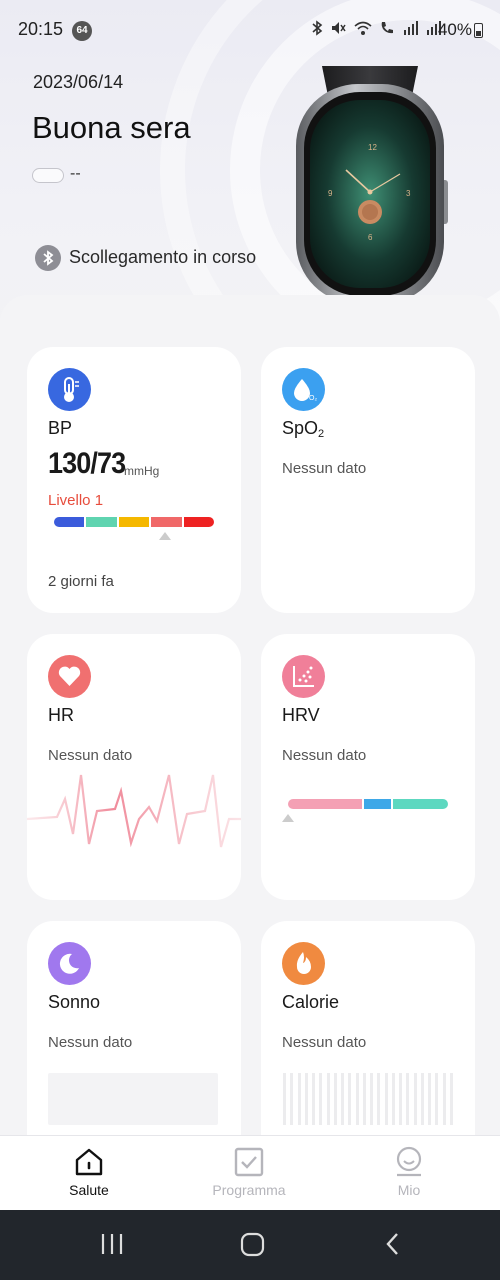  I want to click on tab-mio: Mio, so click(409, 1173).